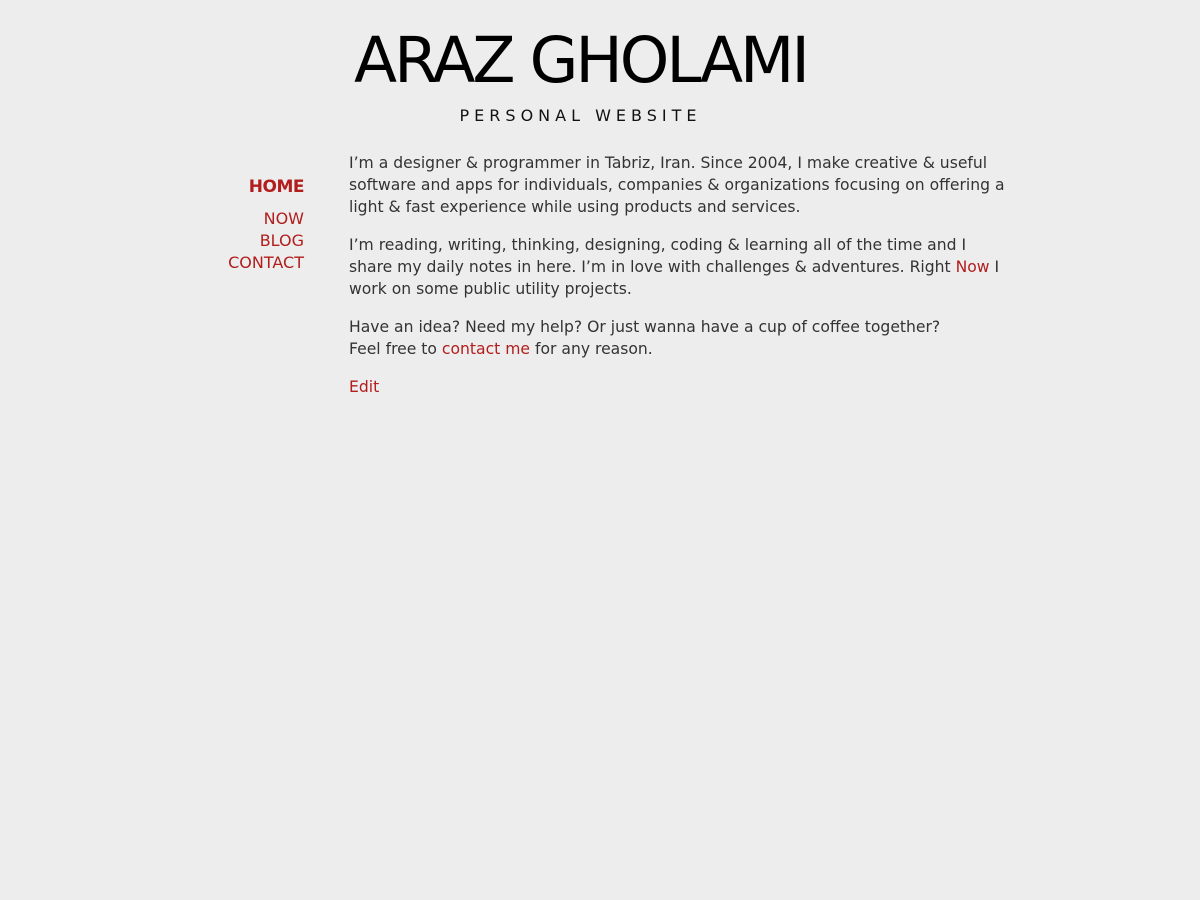 The height and width of the screenshot is (900, 1200). What do you see at coordinates (395, 349) in the screenshot?
I see `contact-text-start: Feel free to` at bounding box center [395, 349].